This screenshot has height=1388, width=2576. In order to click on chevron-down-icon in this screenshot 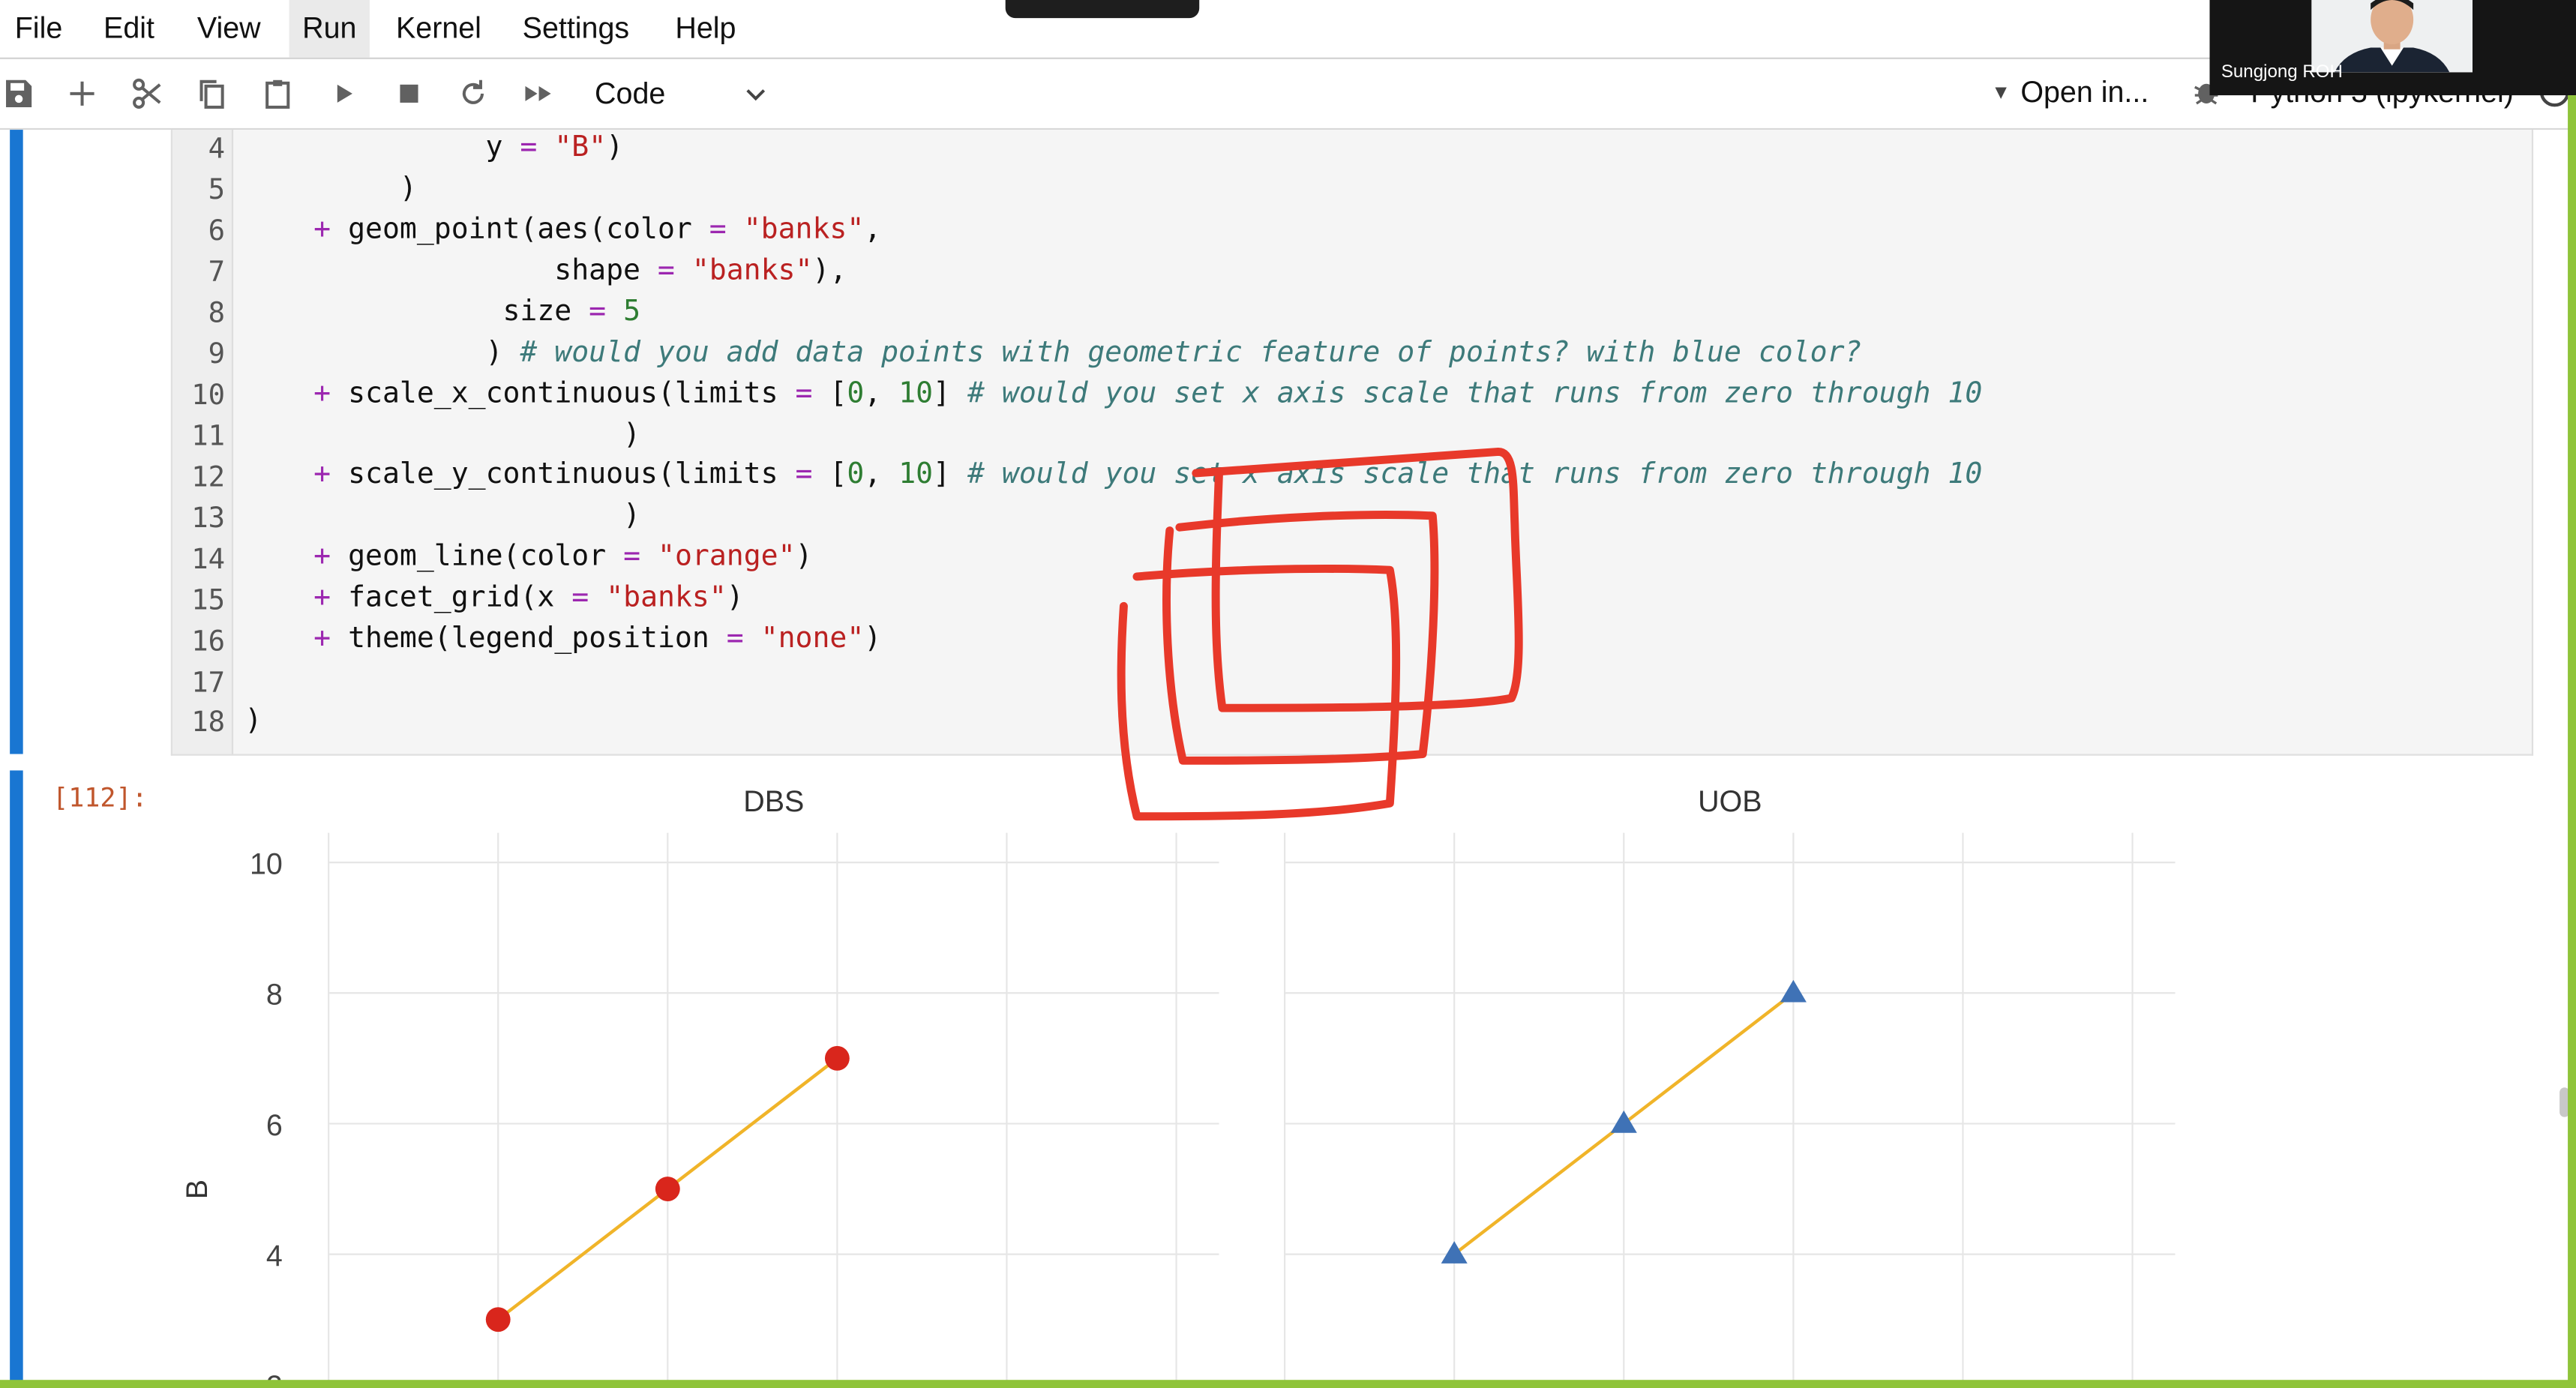, I will do `click(756, 95)`.